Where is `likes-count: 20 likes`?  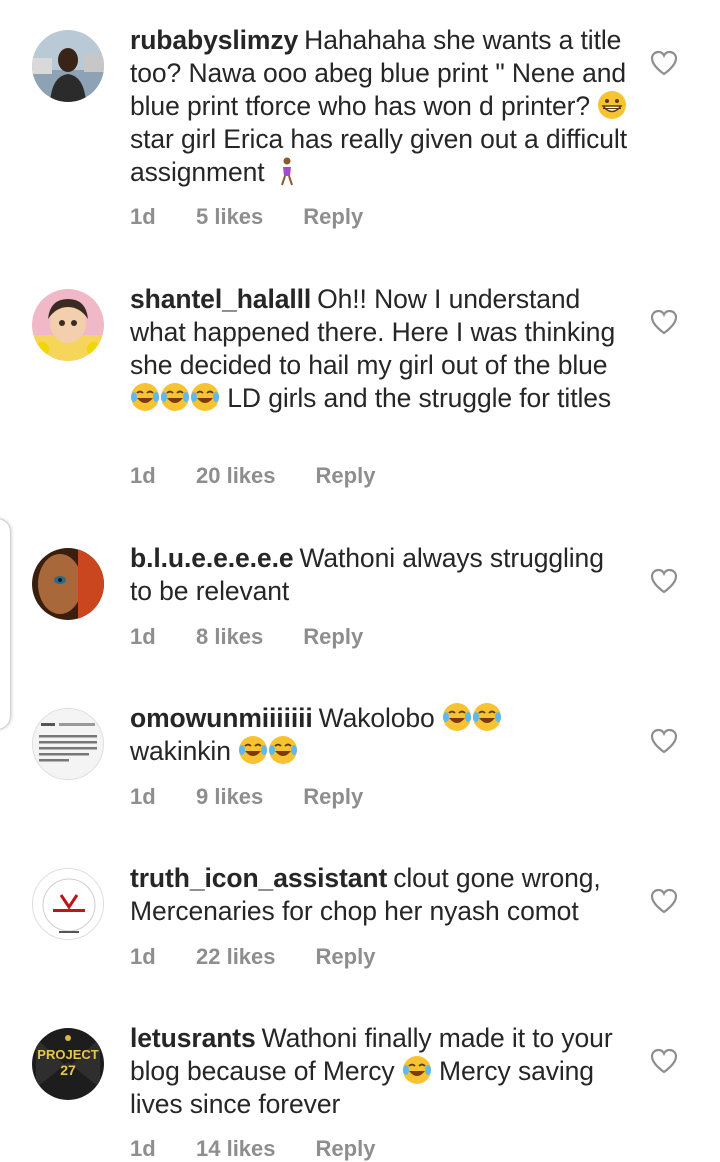 likes-count: 20 likes is located at coordinates (236, 476).